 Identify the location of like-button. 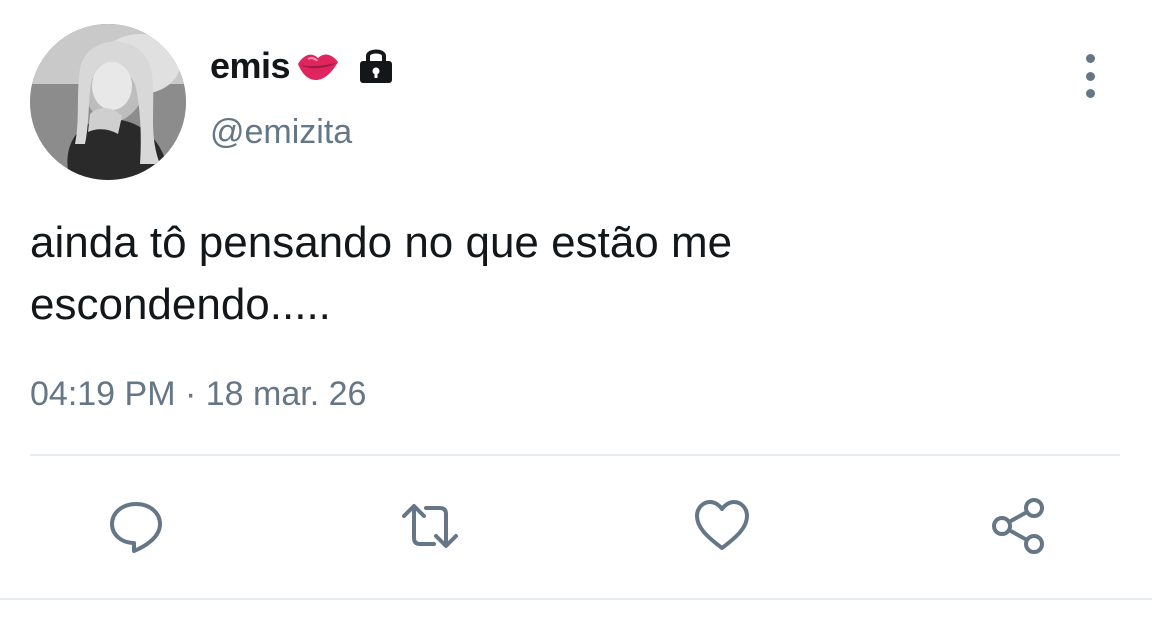
(722, 526).